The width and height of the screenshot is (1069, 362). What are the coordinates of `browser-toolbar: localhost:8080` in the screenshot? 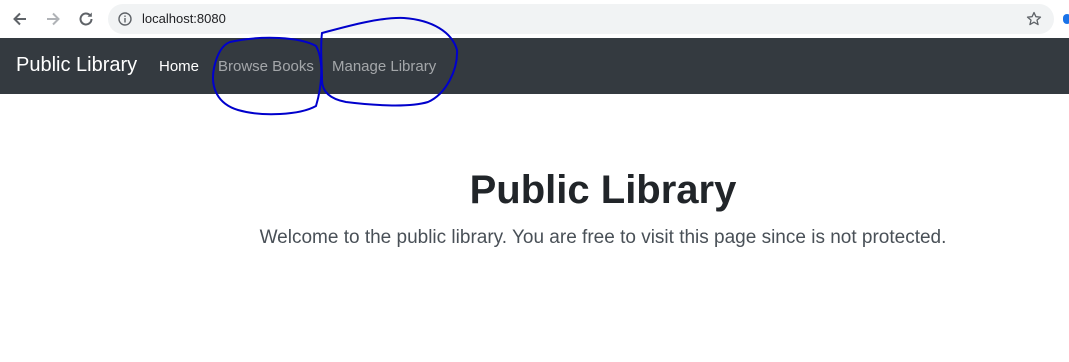 It's located at (534, 19).